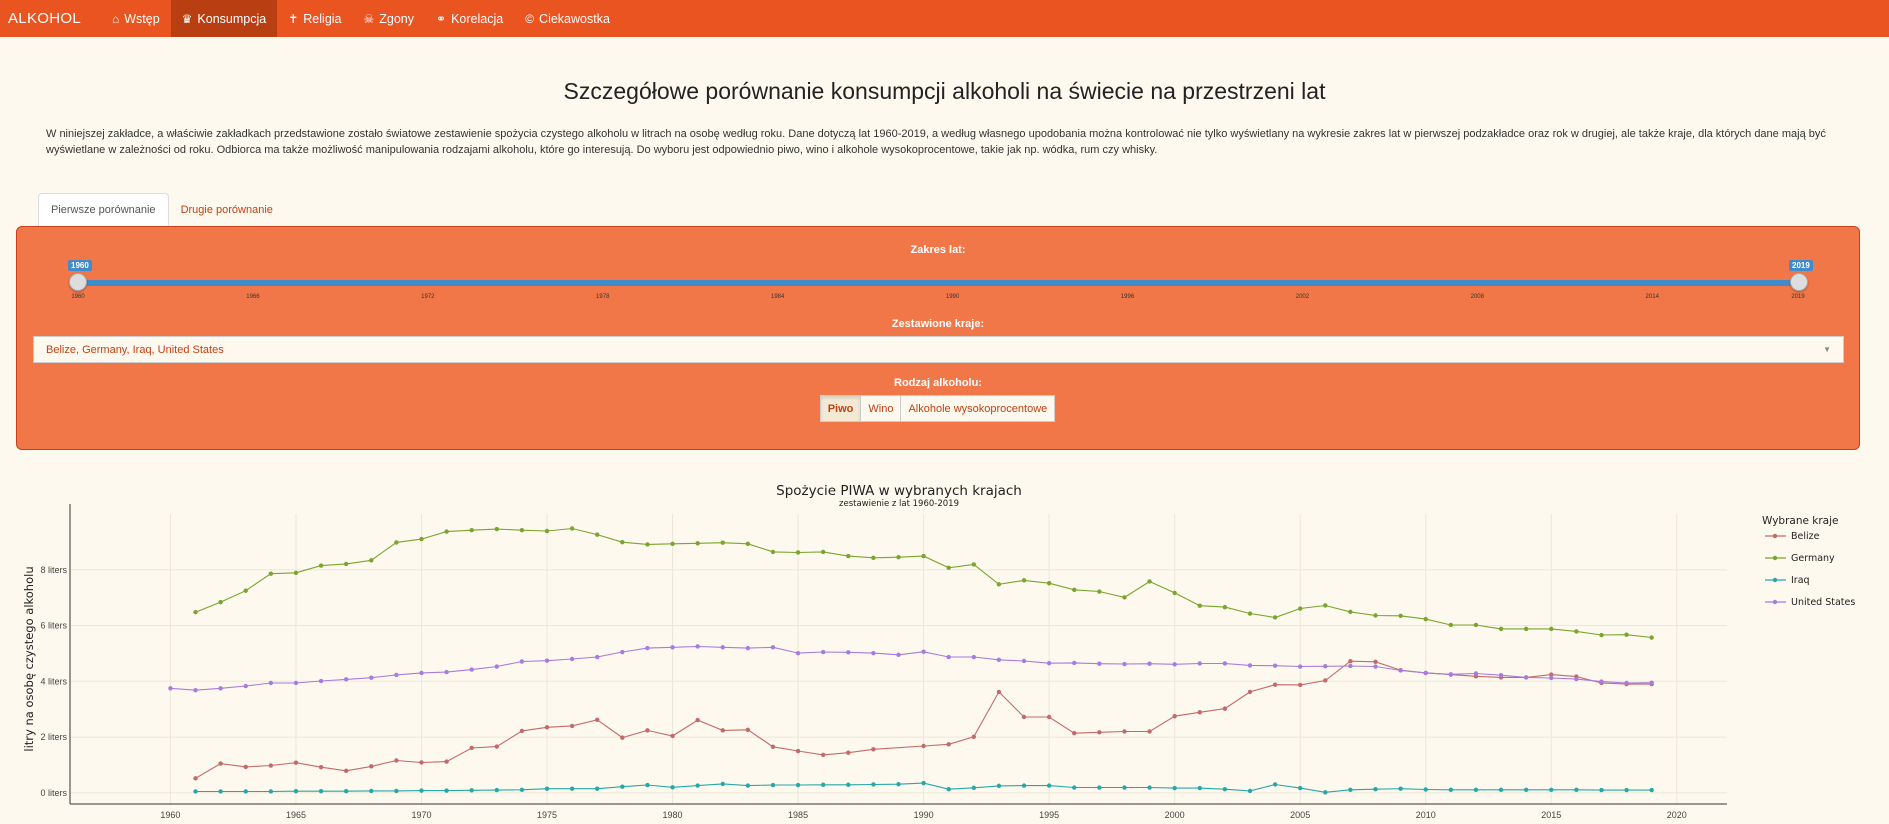  What do you see at coordinates (952, 297) in the screenshot?
I see `slider-tick-label: 1990` at bounding box center [952, 297].